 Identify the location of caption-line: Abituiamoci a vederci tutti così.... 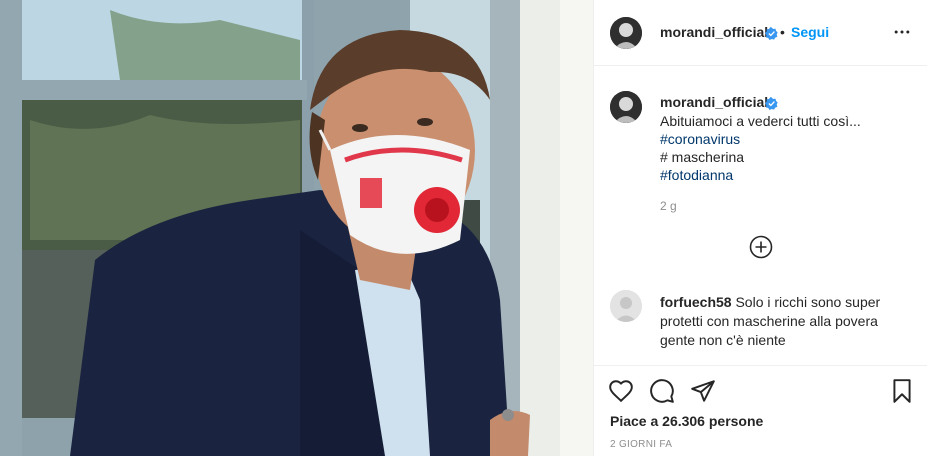
(760, 121).